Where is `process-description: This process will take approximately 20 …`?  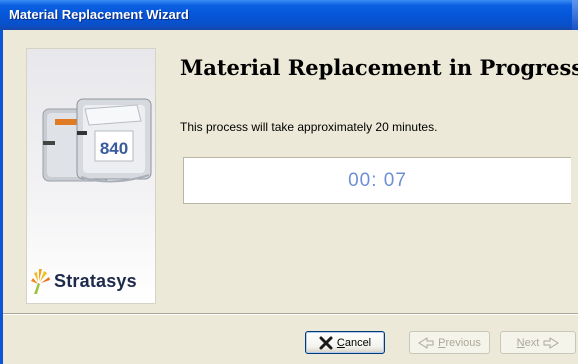
process-description: This process will take approximately 20 … is located at coordinates (309, 127).